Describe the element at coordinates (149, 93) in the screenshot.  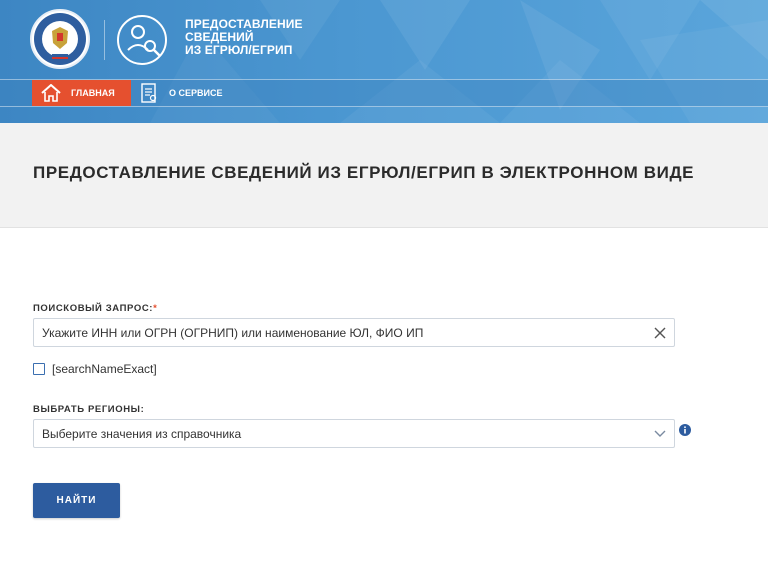
I see `document-icon` at that location.